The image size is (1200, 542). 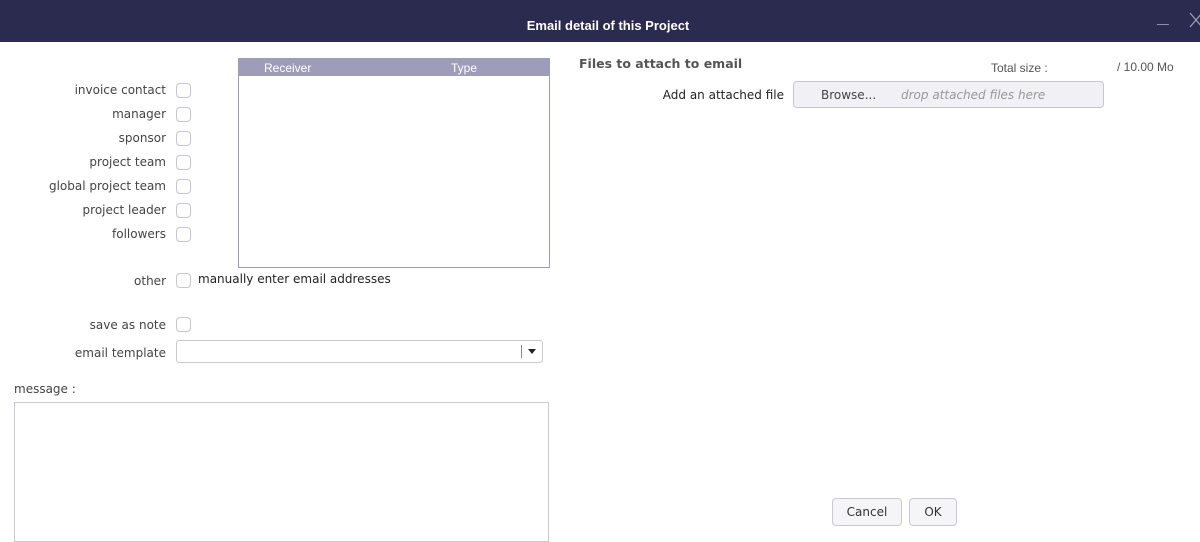 What do you see at coordinates (608, 25) in the screenshot?
I see `dialog-title: Email detail of this Project` at bounding box center [608, 25].